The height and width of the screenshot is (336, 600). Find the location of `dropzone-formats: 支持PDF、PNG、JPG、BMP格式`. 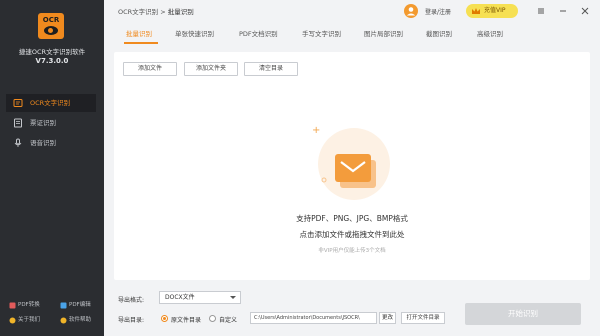

dropzone-formats: 支持PDF、PNG、JPG、BMP格式 is located at coordinates (352, 218).